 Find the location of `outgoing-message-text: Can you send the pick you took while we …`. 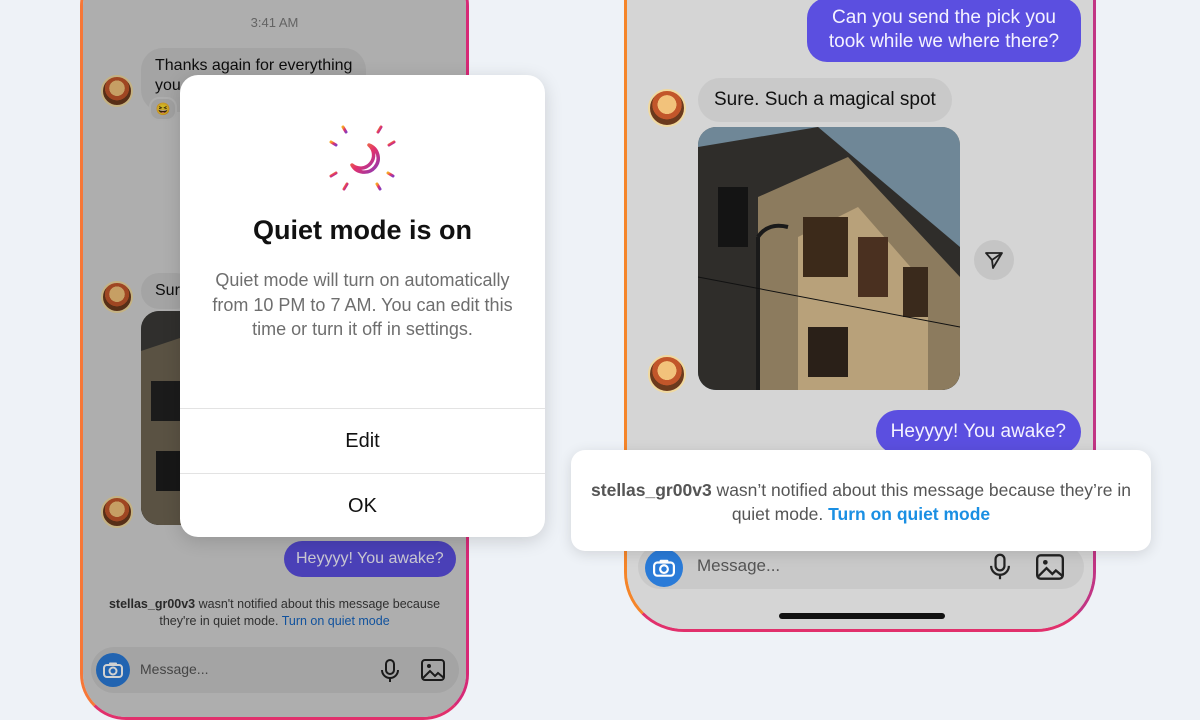

outgoing-message-text: Can you send the pick you took while we … is located at coordinates (944, 29).